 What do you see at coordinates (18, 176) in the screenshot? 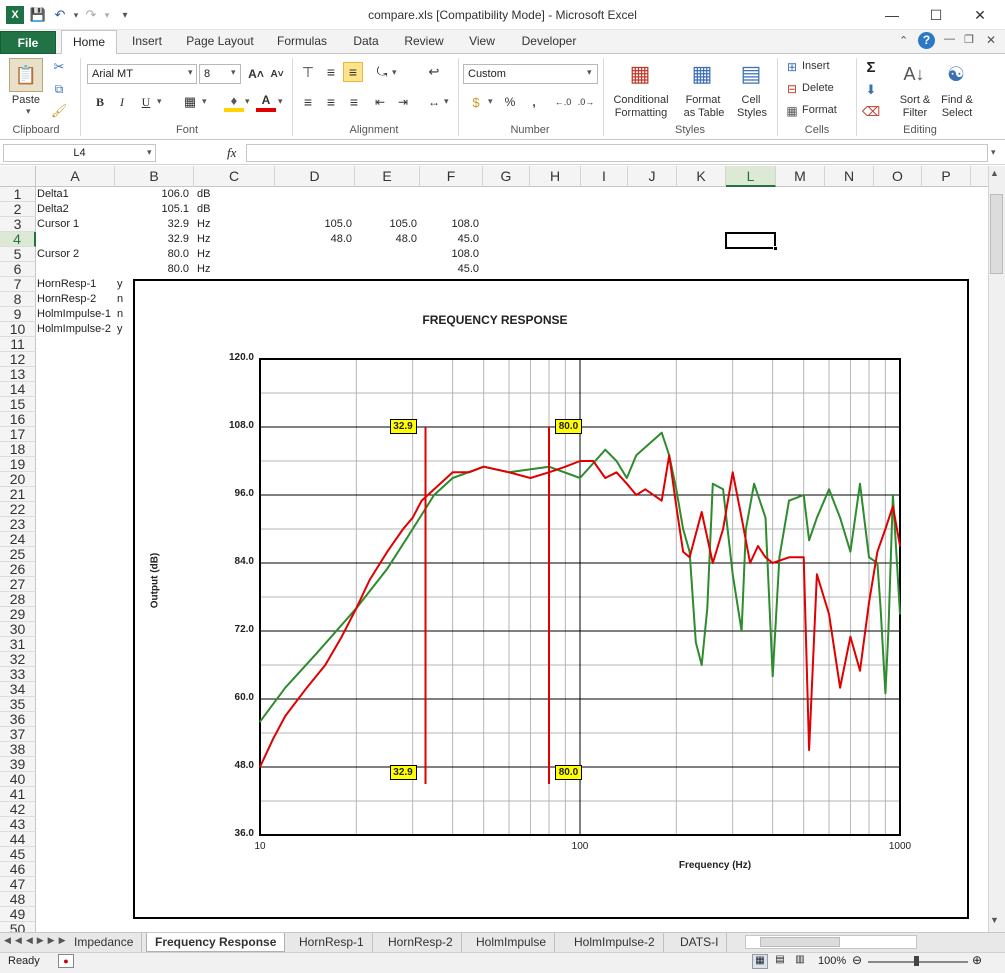
I see `select-all-button` at bounding box center [18, 176].